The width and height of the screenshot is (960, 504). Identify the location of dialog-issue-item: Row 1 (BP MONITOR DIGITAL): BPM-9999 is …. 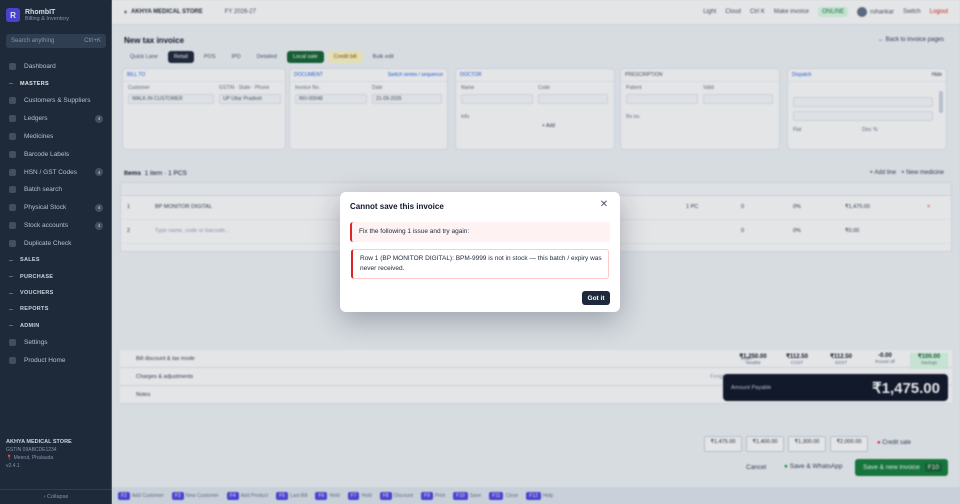
(480, 264).